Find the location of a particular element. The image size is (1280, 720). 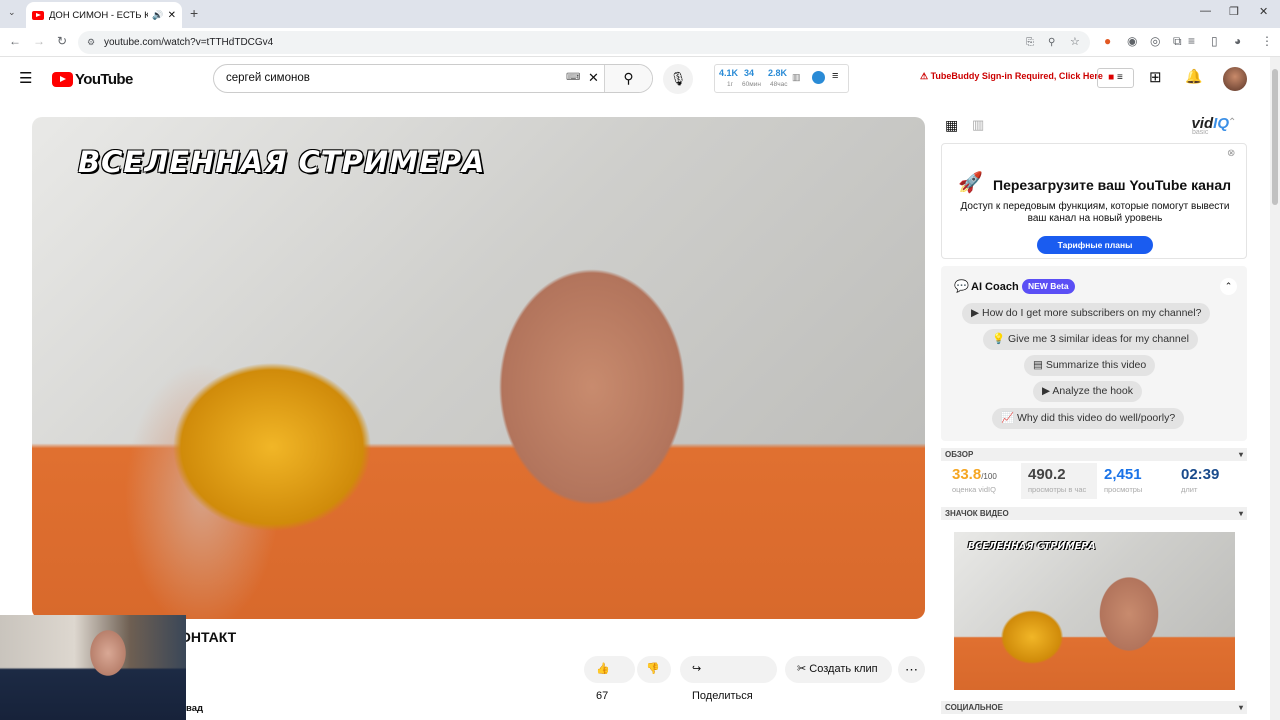

back-icon: ← is located at coordinates (15, 41).